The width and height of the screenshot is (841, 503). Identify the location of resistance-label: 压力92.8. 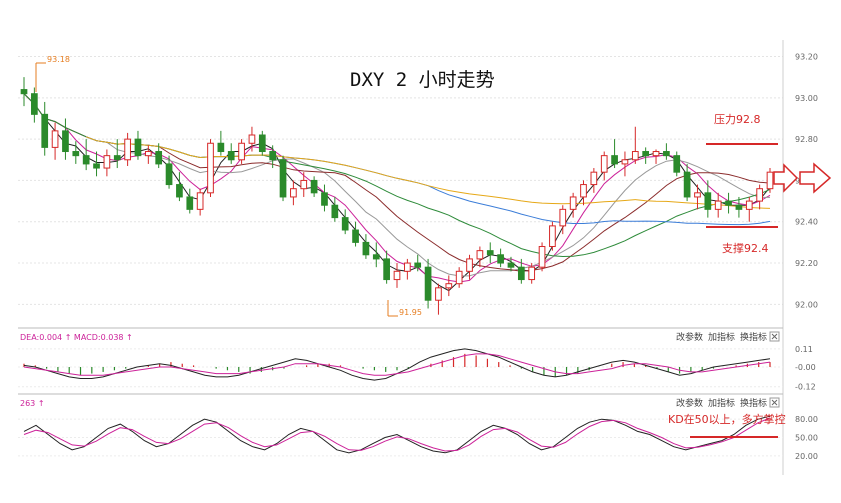
(737, 119).